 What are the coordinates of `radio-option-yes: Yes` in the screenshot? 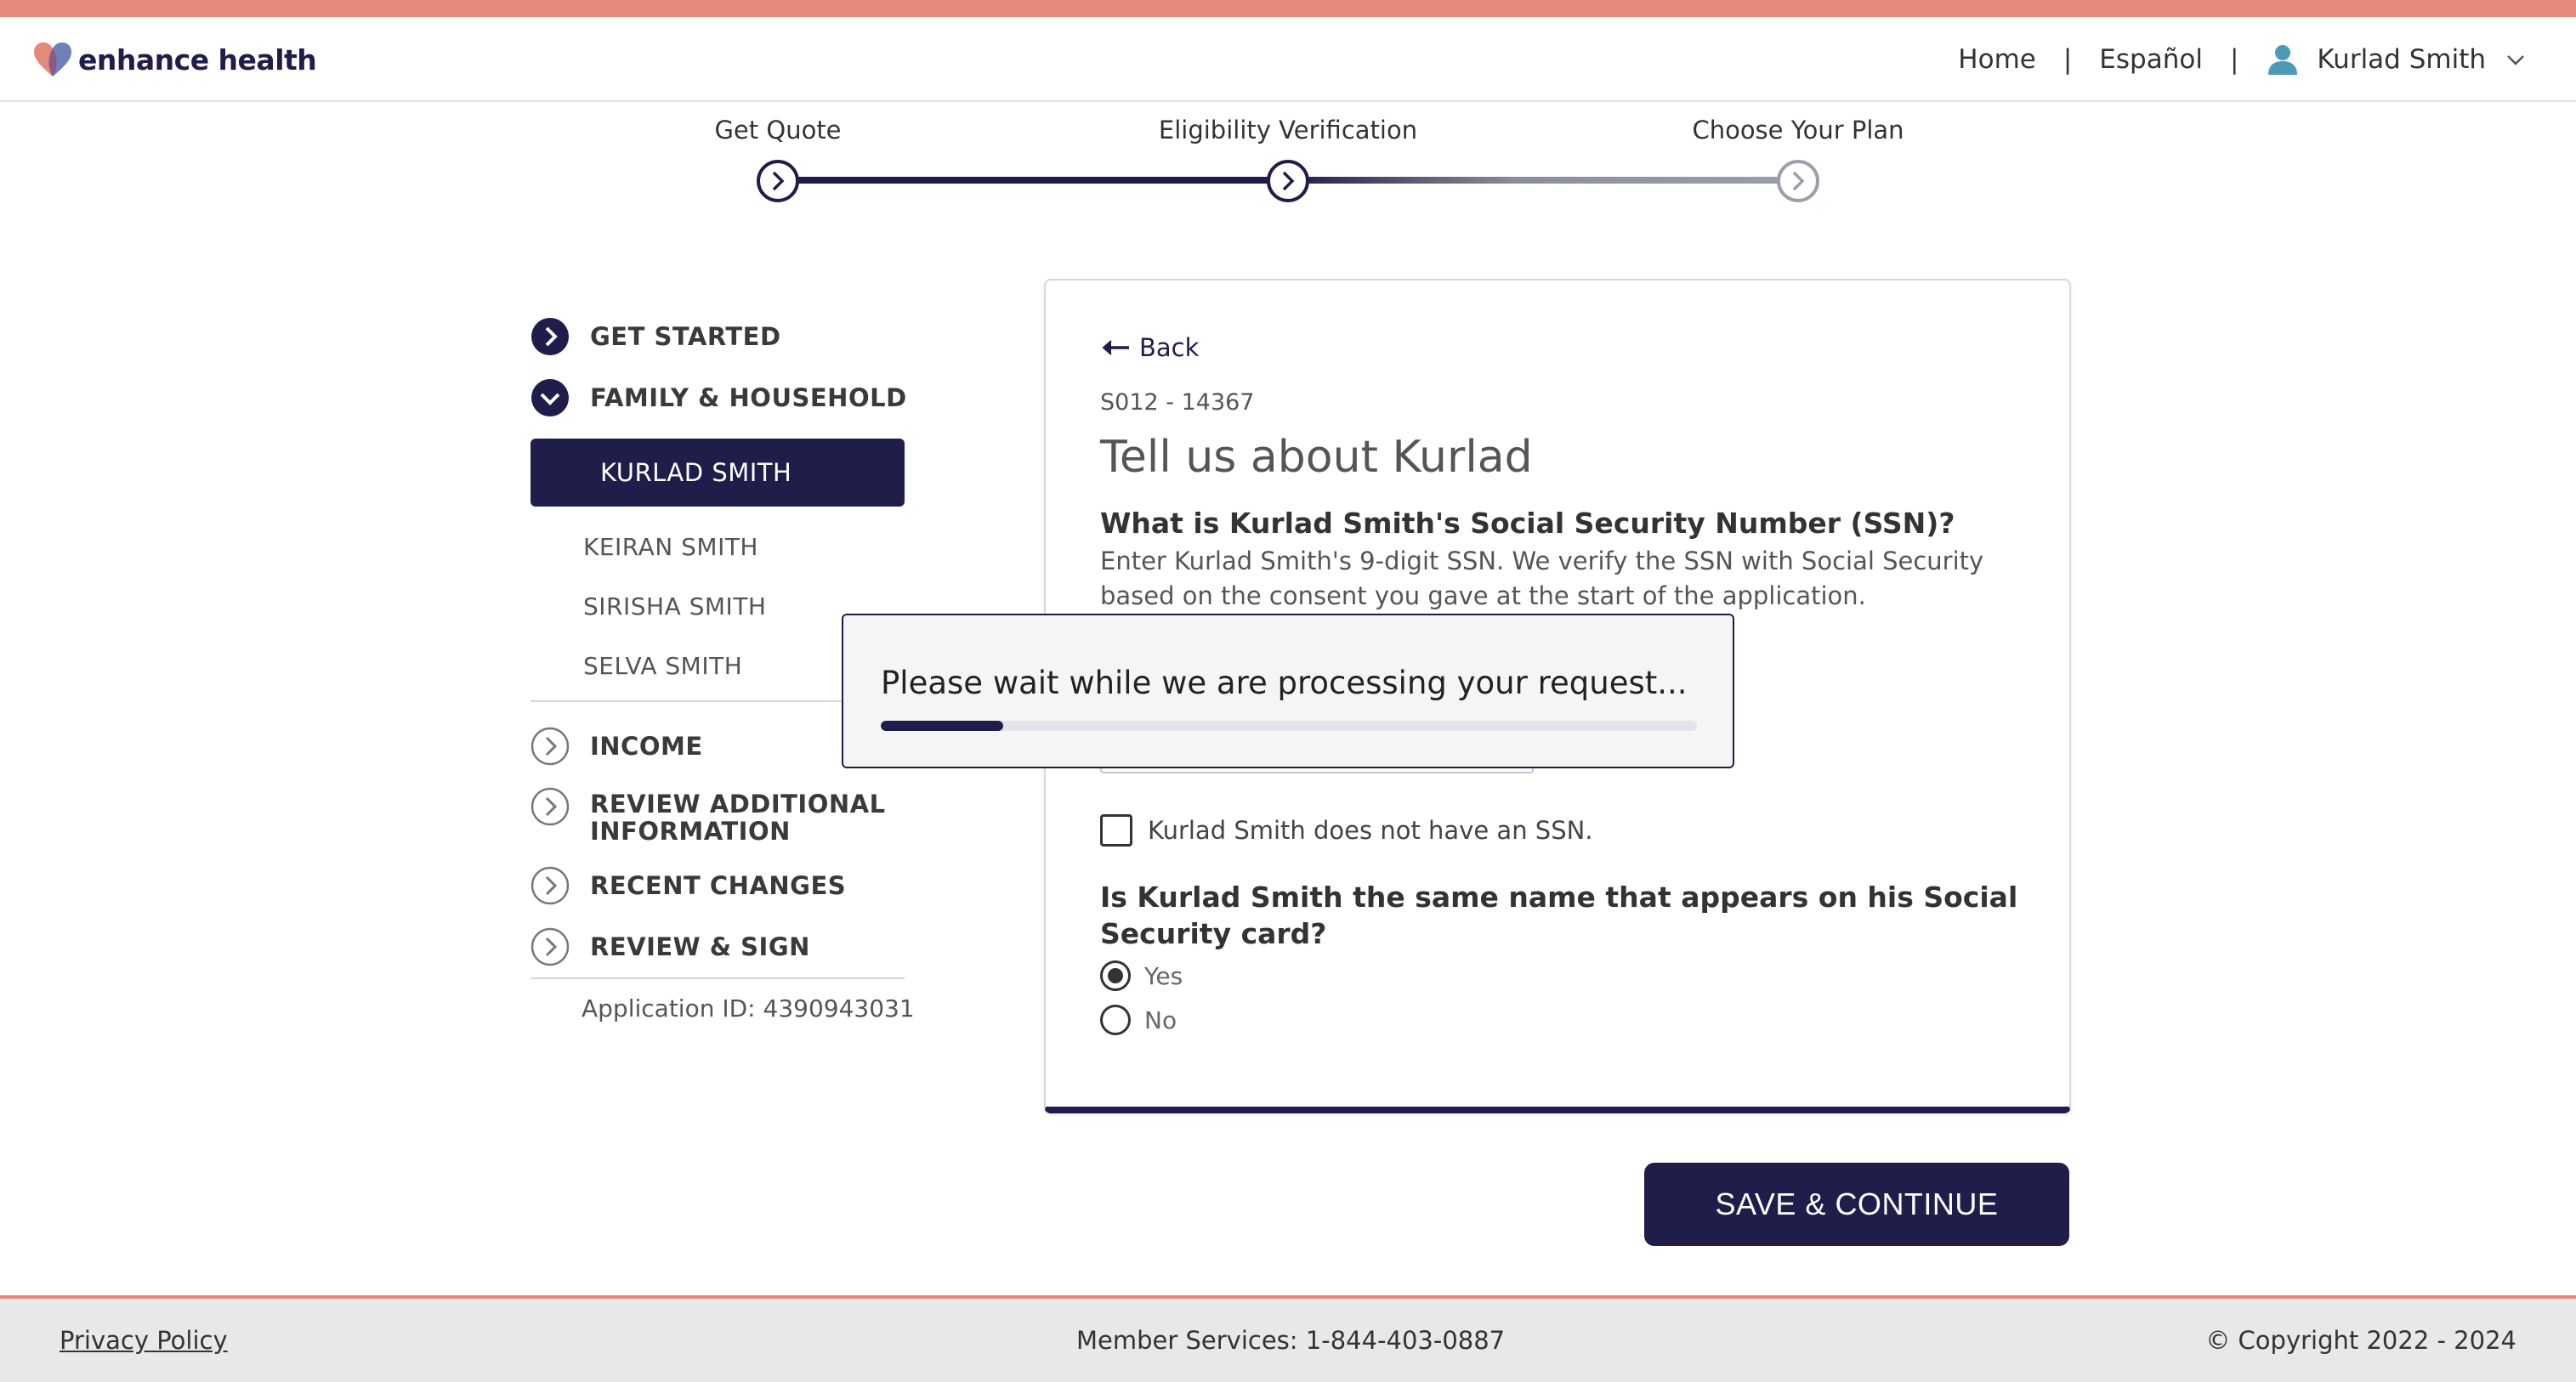 It's located at (1142, 976).